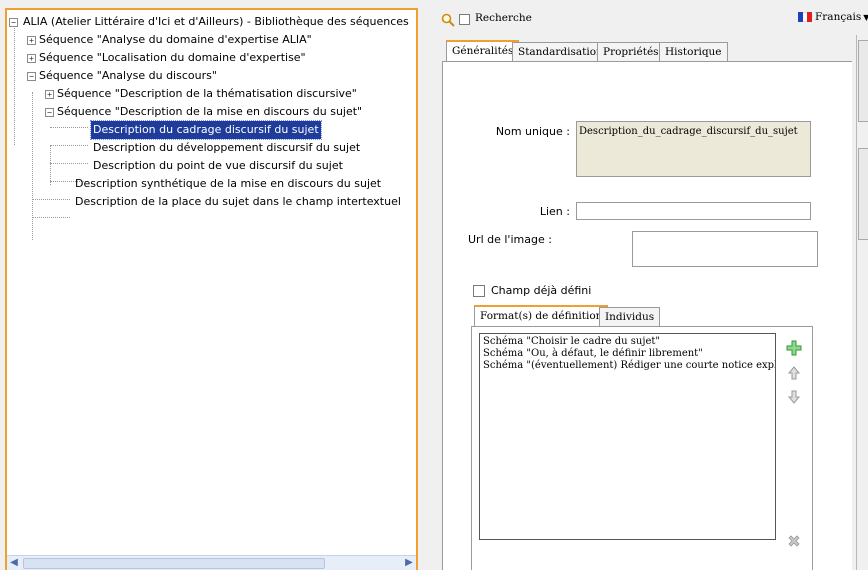 This screenshot has height=570, width=868. I want to click on search-checkbox, so click(464, 19).